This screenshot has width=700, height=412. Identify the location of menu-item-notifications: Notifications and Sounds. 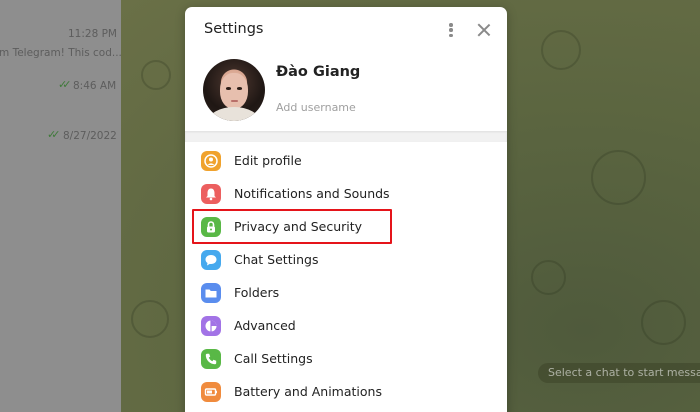
(346, 194).